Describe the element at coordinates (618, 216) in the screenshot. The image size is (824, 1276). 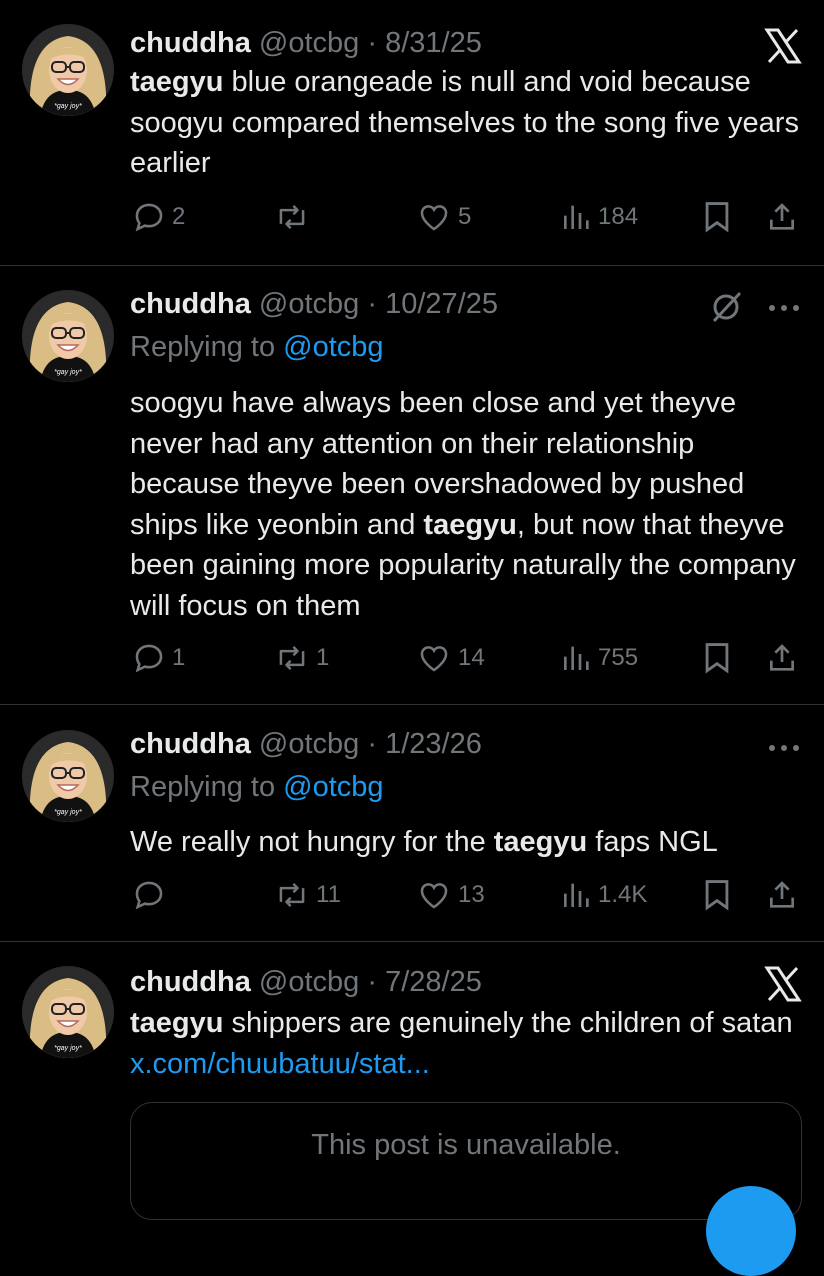
I see `view-count: 184` at that location.